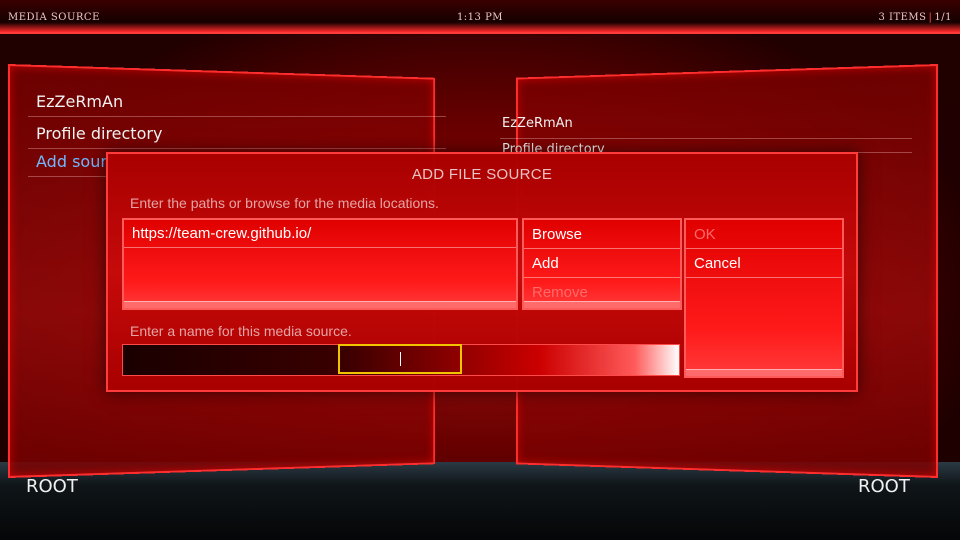  Describe the element at coordinates (320, 304) in the screenshot. I see `paths-list-footer` at that location.